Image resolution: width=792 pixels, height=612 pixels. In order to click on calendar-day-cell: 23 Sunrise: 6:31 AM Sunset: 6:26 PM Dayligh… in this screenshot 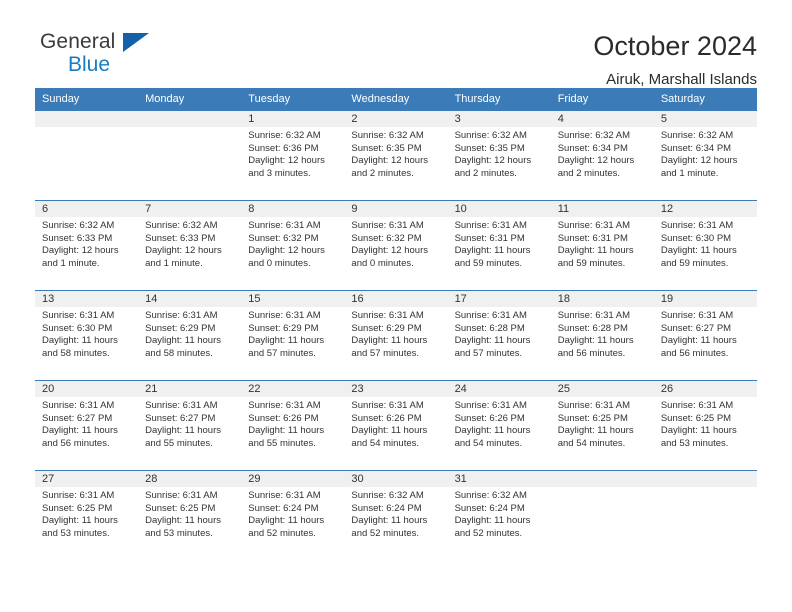, I will do `click(396, 425)`.